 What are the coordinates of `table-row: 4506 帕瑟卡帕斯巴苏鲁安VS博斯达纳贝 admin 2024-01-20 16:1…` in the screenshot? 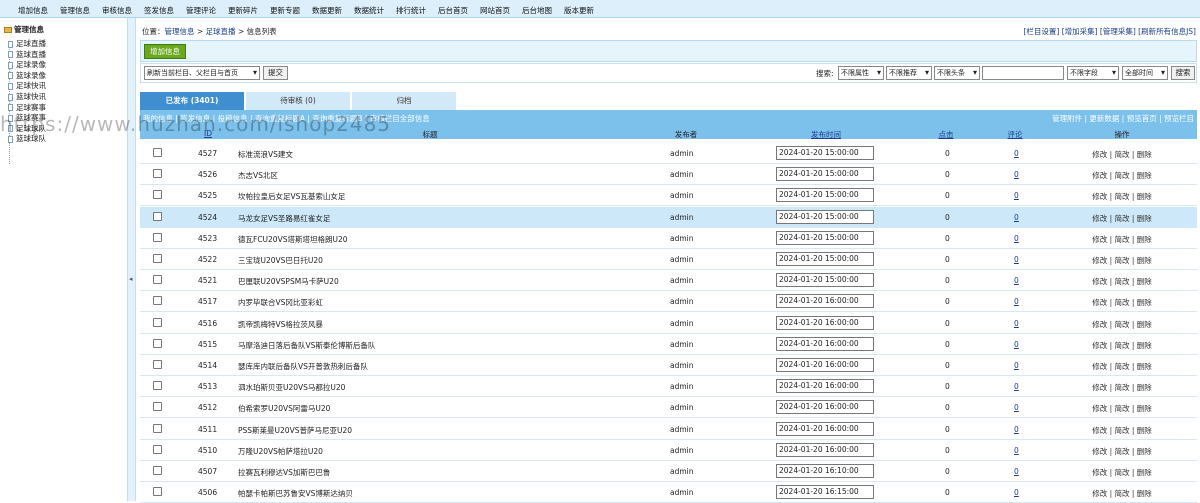 It's located at (668, 492).